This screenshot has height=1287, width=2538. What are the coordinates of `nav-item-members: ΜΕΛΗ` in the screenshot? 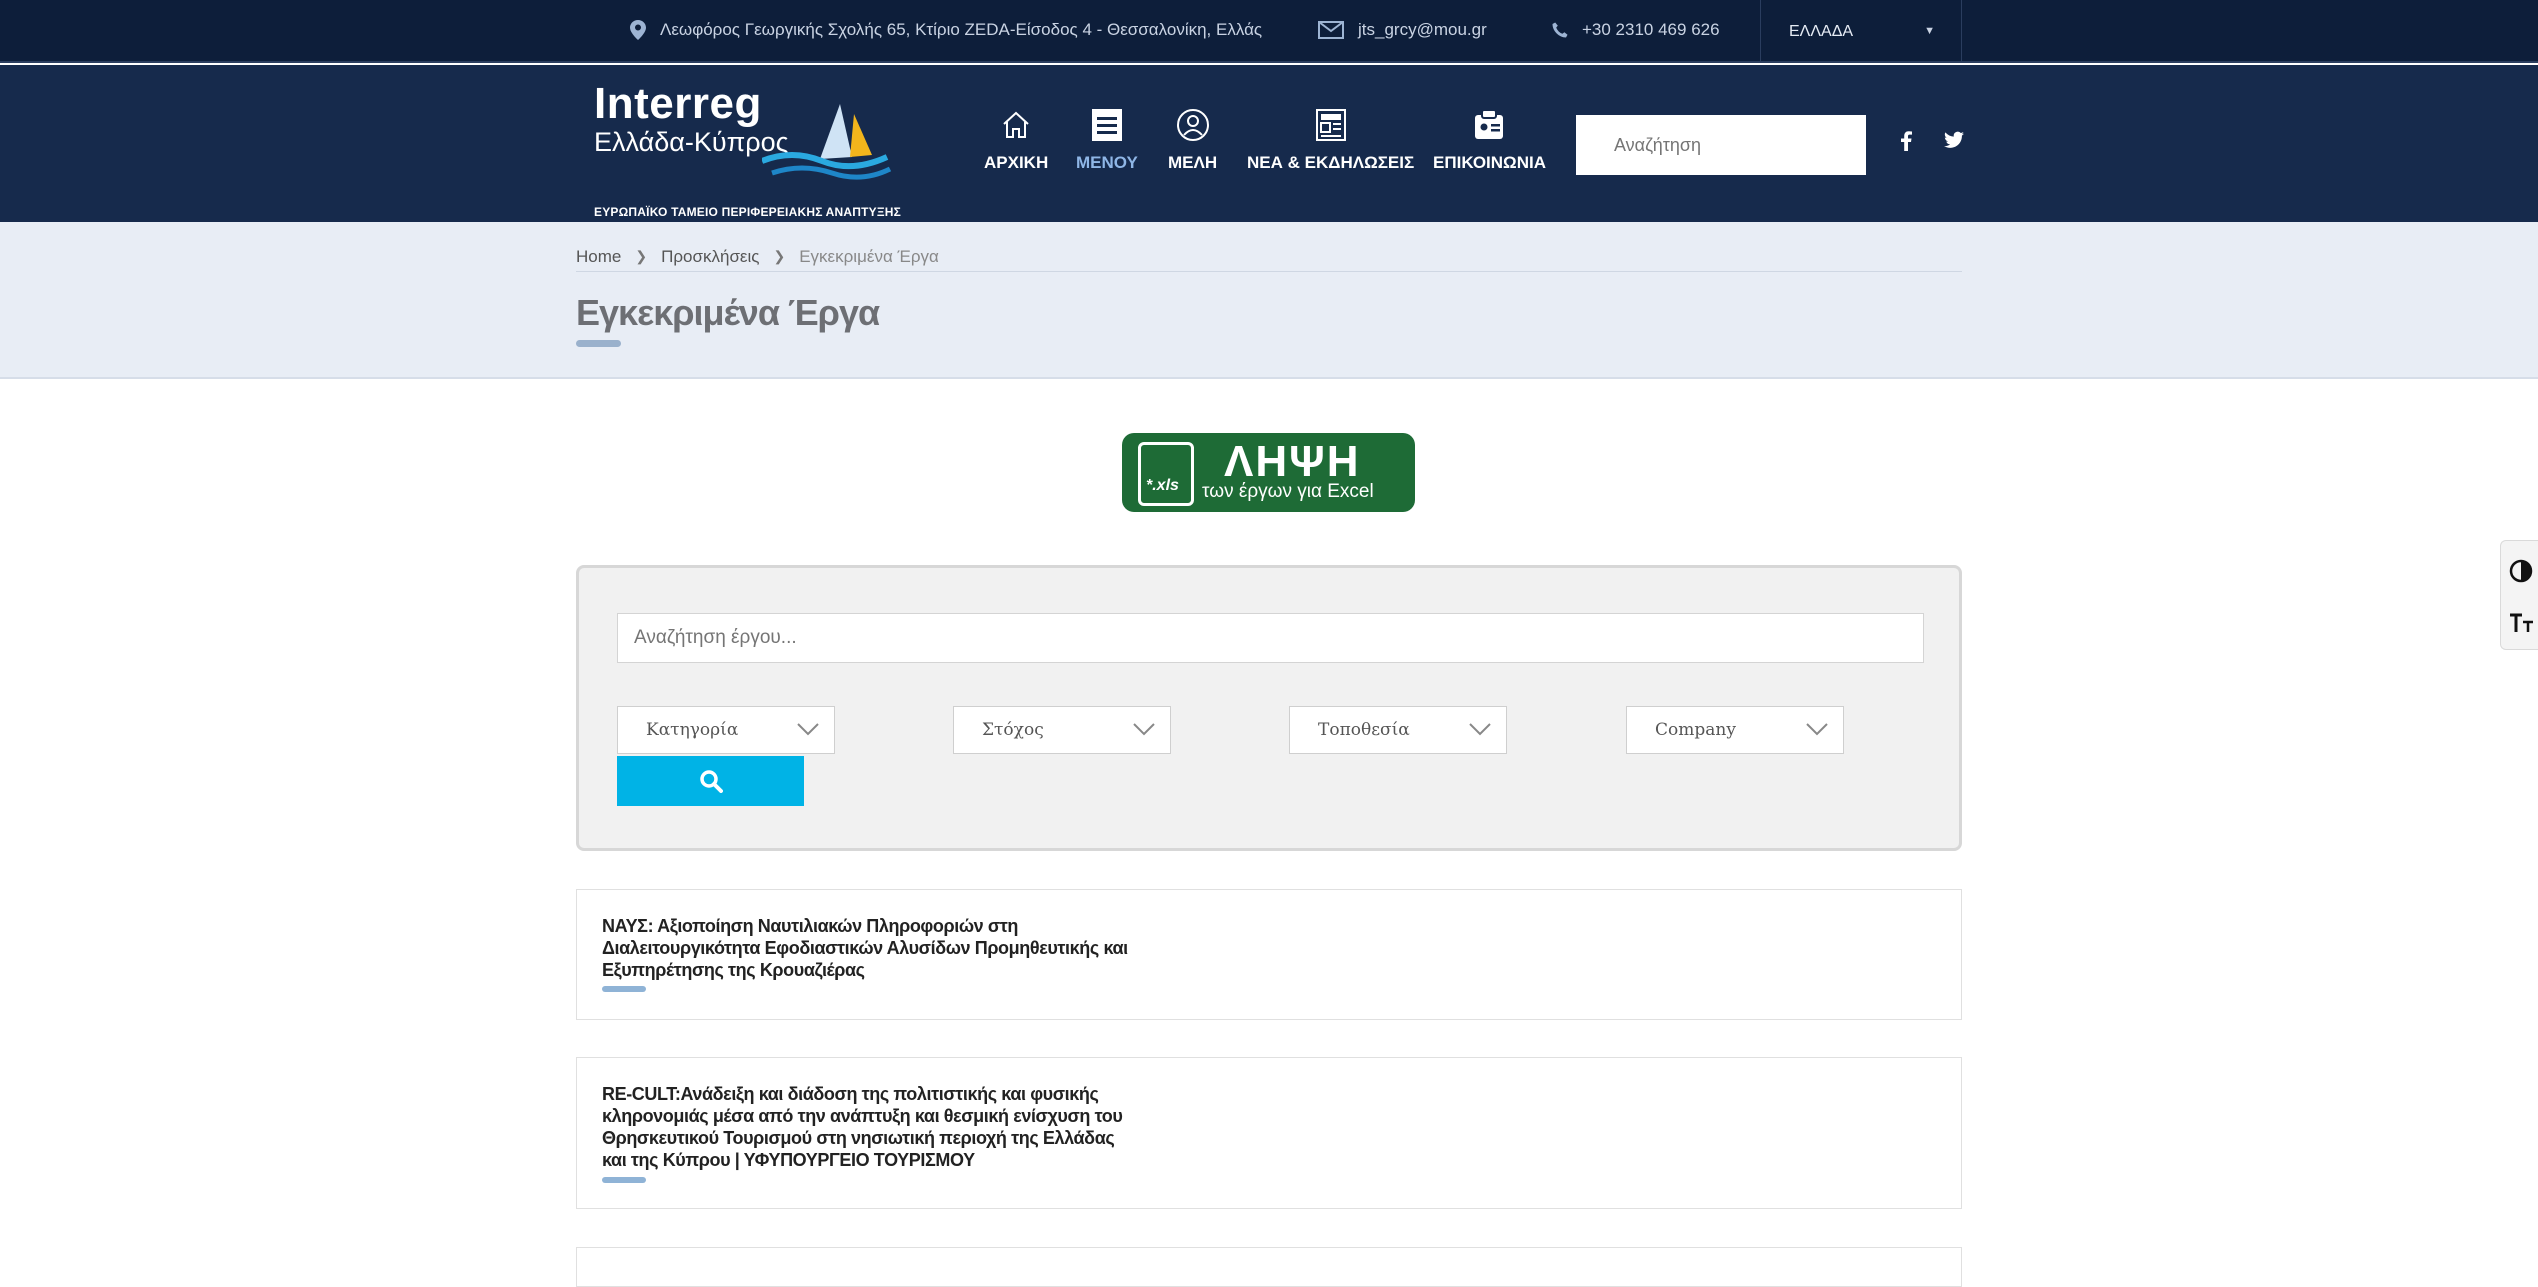 It's located at (1192, 139).